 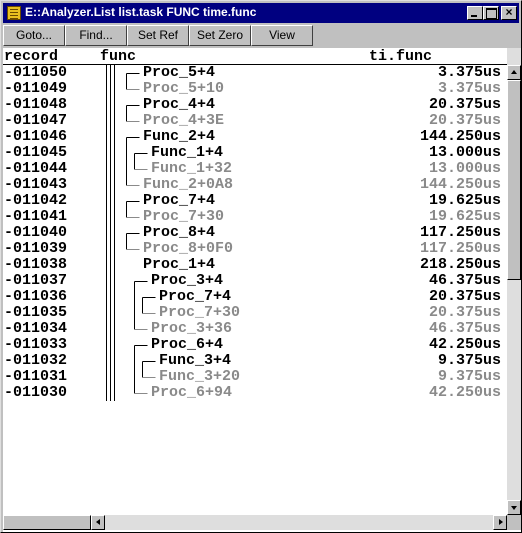 What do you see at coordinates (36, 104) in the screenshot?
I see `record-cell: -011048` at bounding box center [36, 104].